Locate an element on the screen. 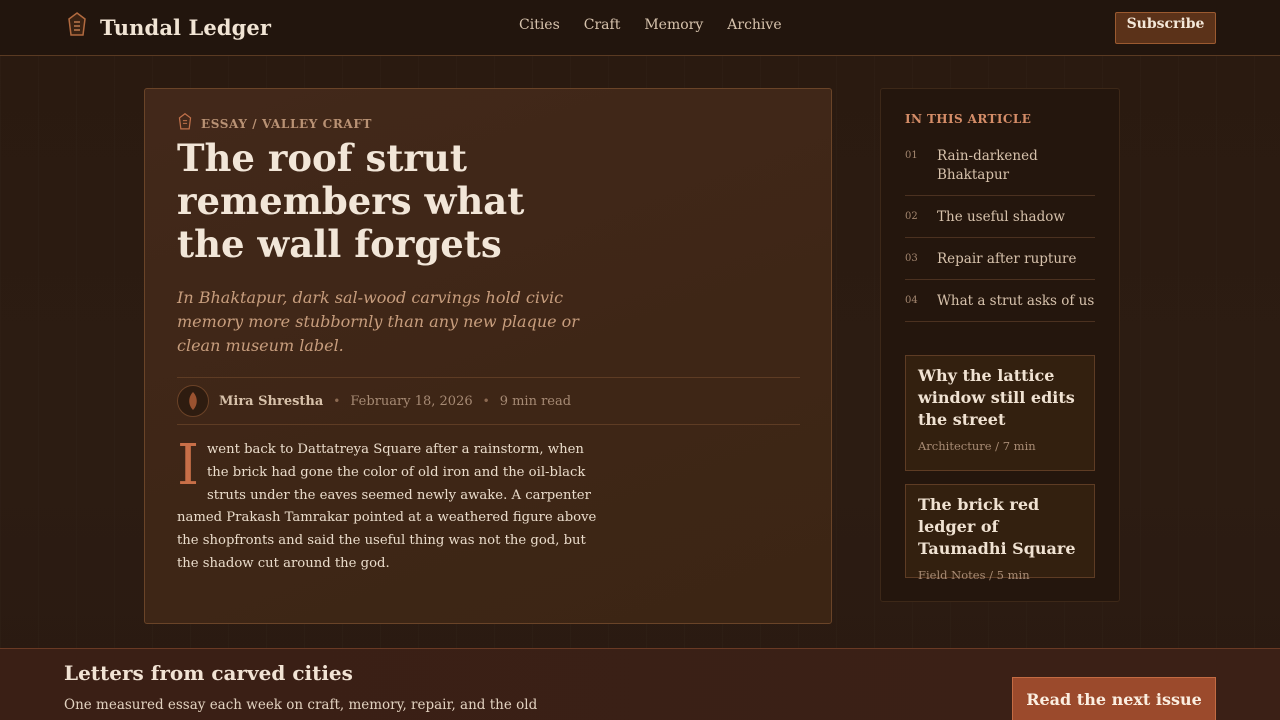  related-article-meta: Field Notes / 5 min is located at coordinates (974, 575).